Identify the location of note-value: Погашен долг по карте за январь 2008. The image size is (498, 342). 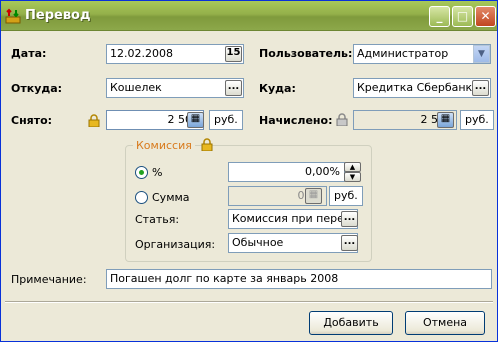
(224, 278).